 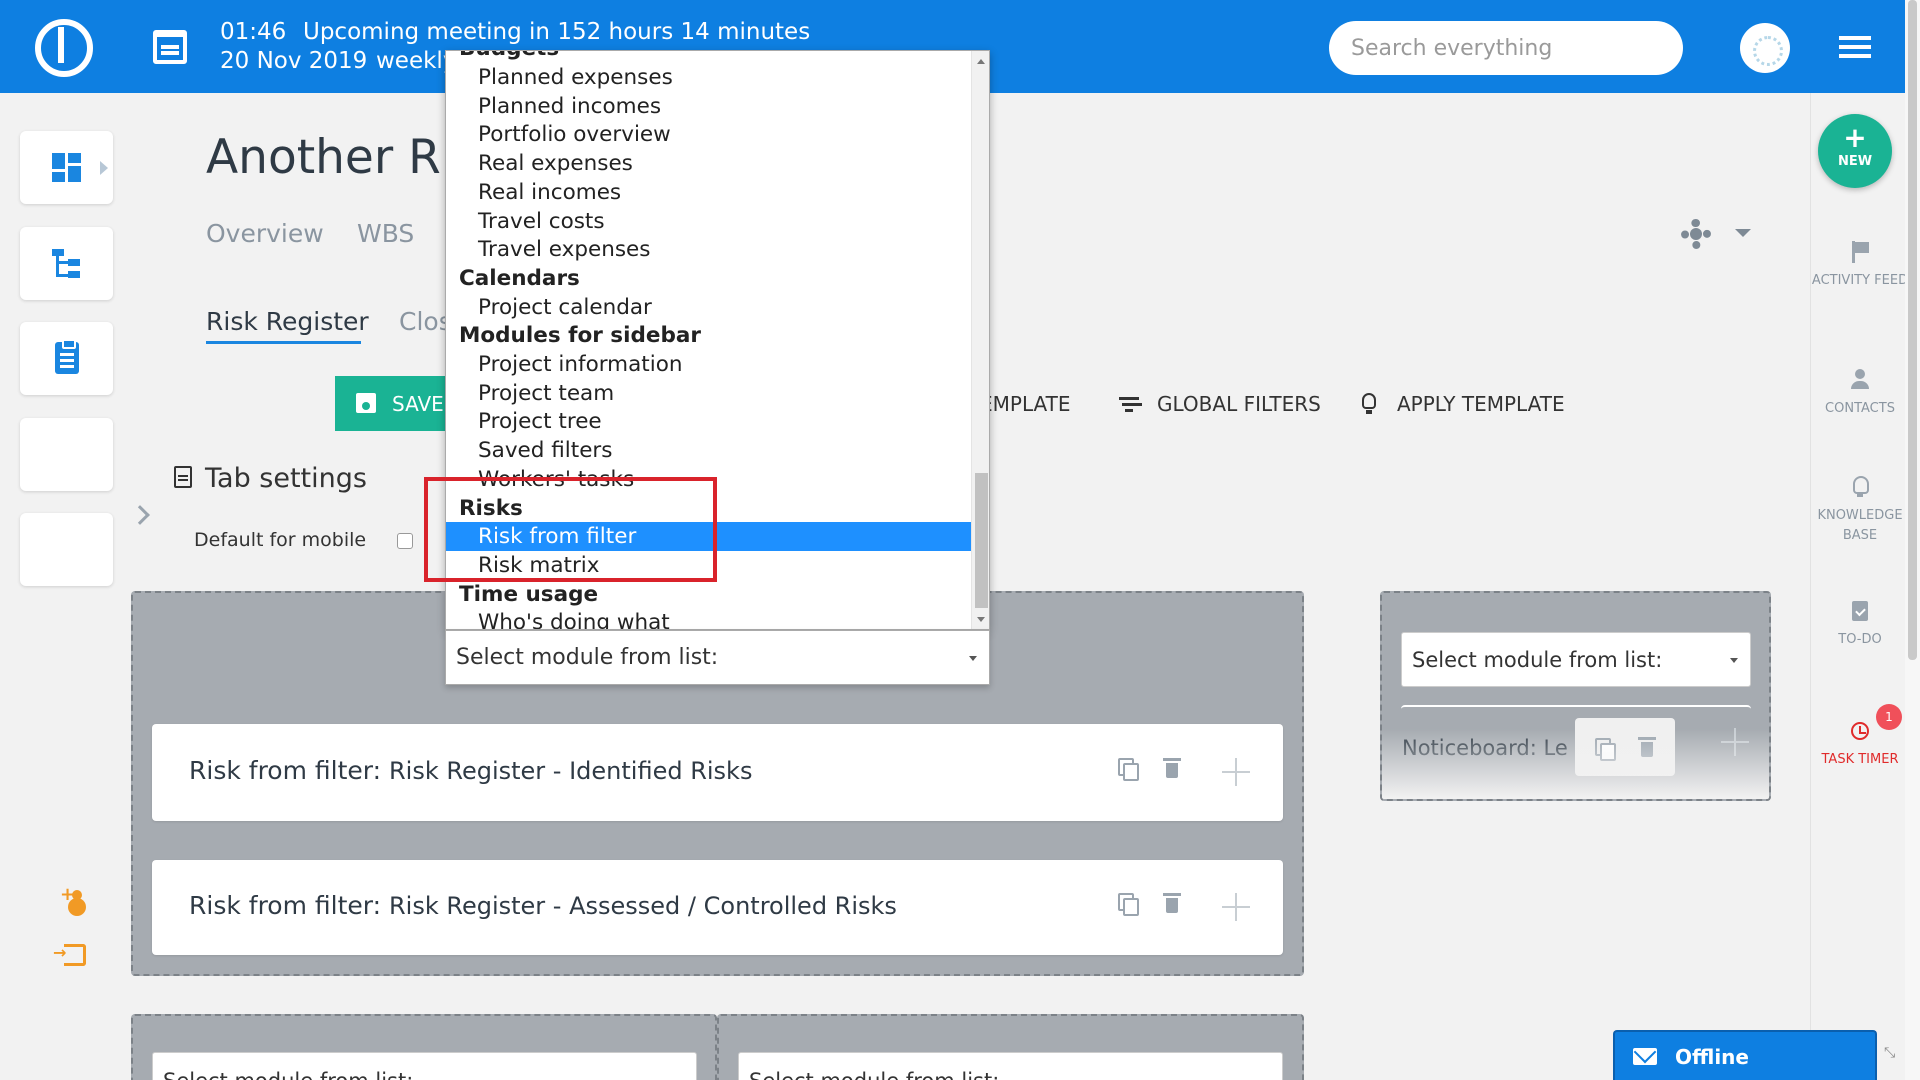 I want to click on todo-icon, so click(x=1860, y=611).